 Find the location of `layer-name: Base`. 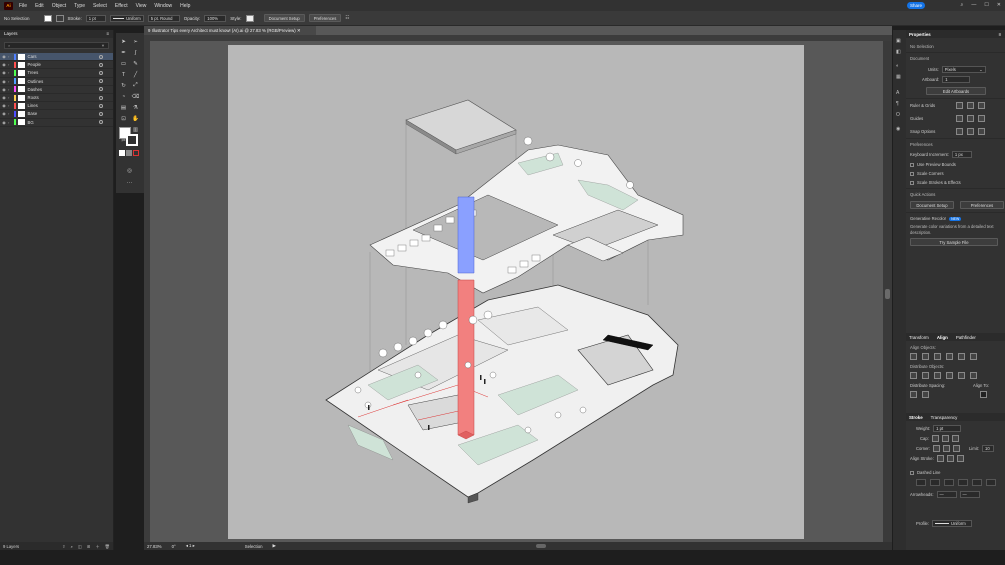

layer-name: Base is located at coordinates (33, 113).